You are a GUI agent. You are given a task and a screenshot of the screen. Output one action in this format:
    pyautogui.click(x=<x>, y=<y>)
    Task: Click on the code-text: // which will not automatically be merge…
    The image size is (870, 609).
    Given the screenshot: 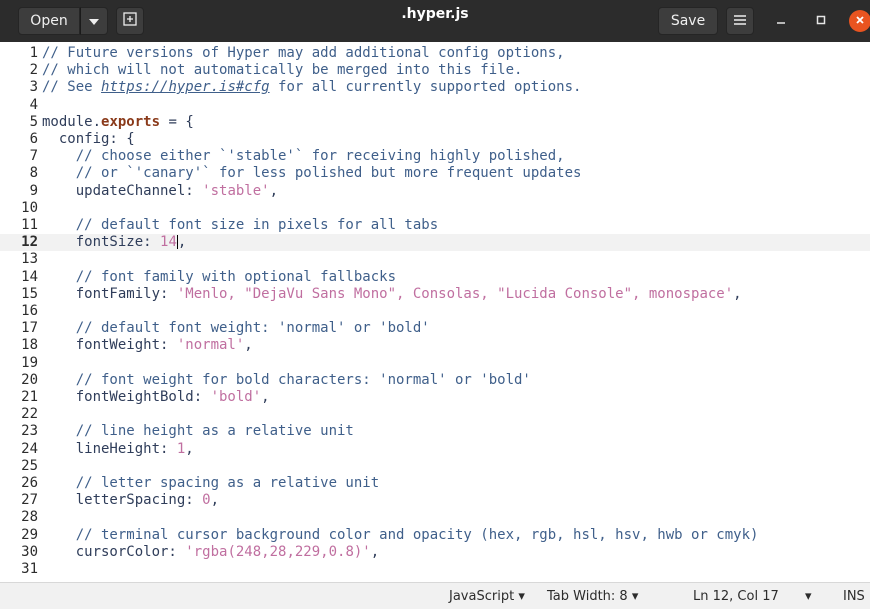 What is the action you would take?
    pyautogui.click(x=282, y=70)
    